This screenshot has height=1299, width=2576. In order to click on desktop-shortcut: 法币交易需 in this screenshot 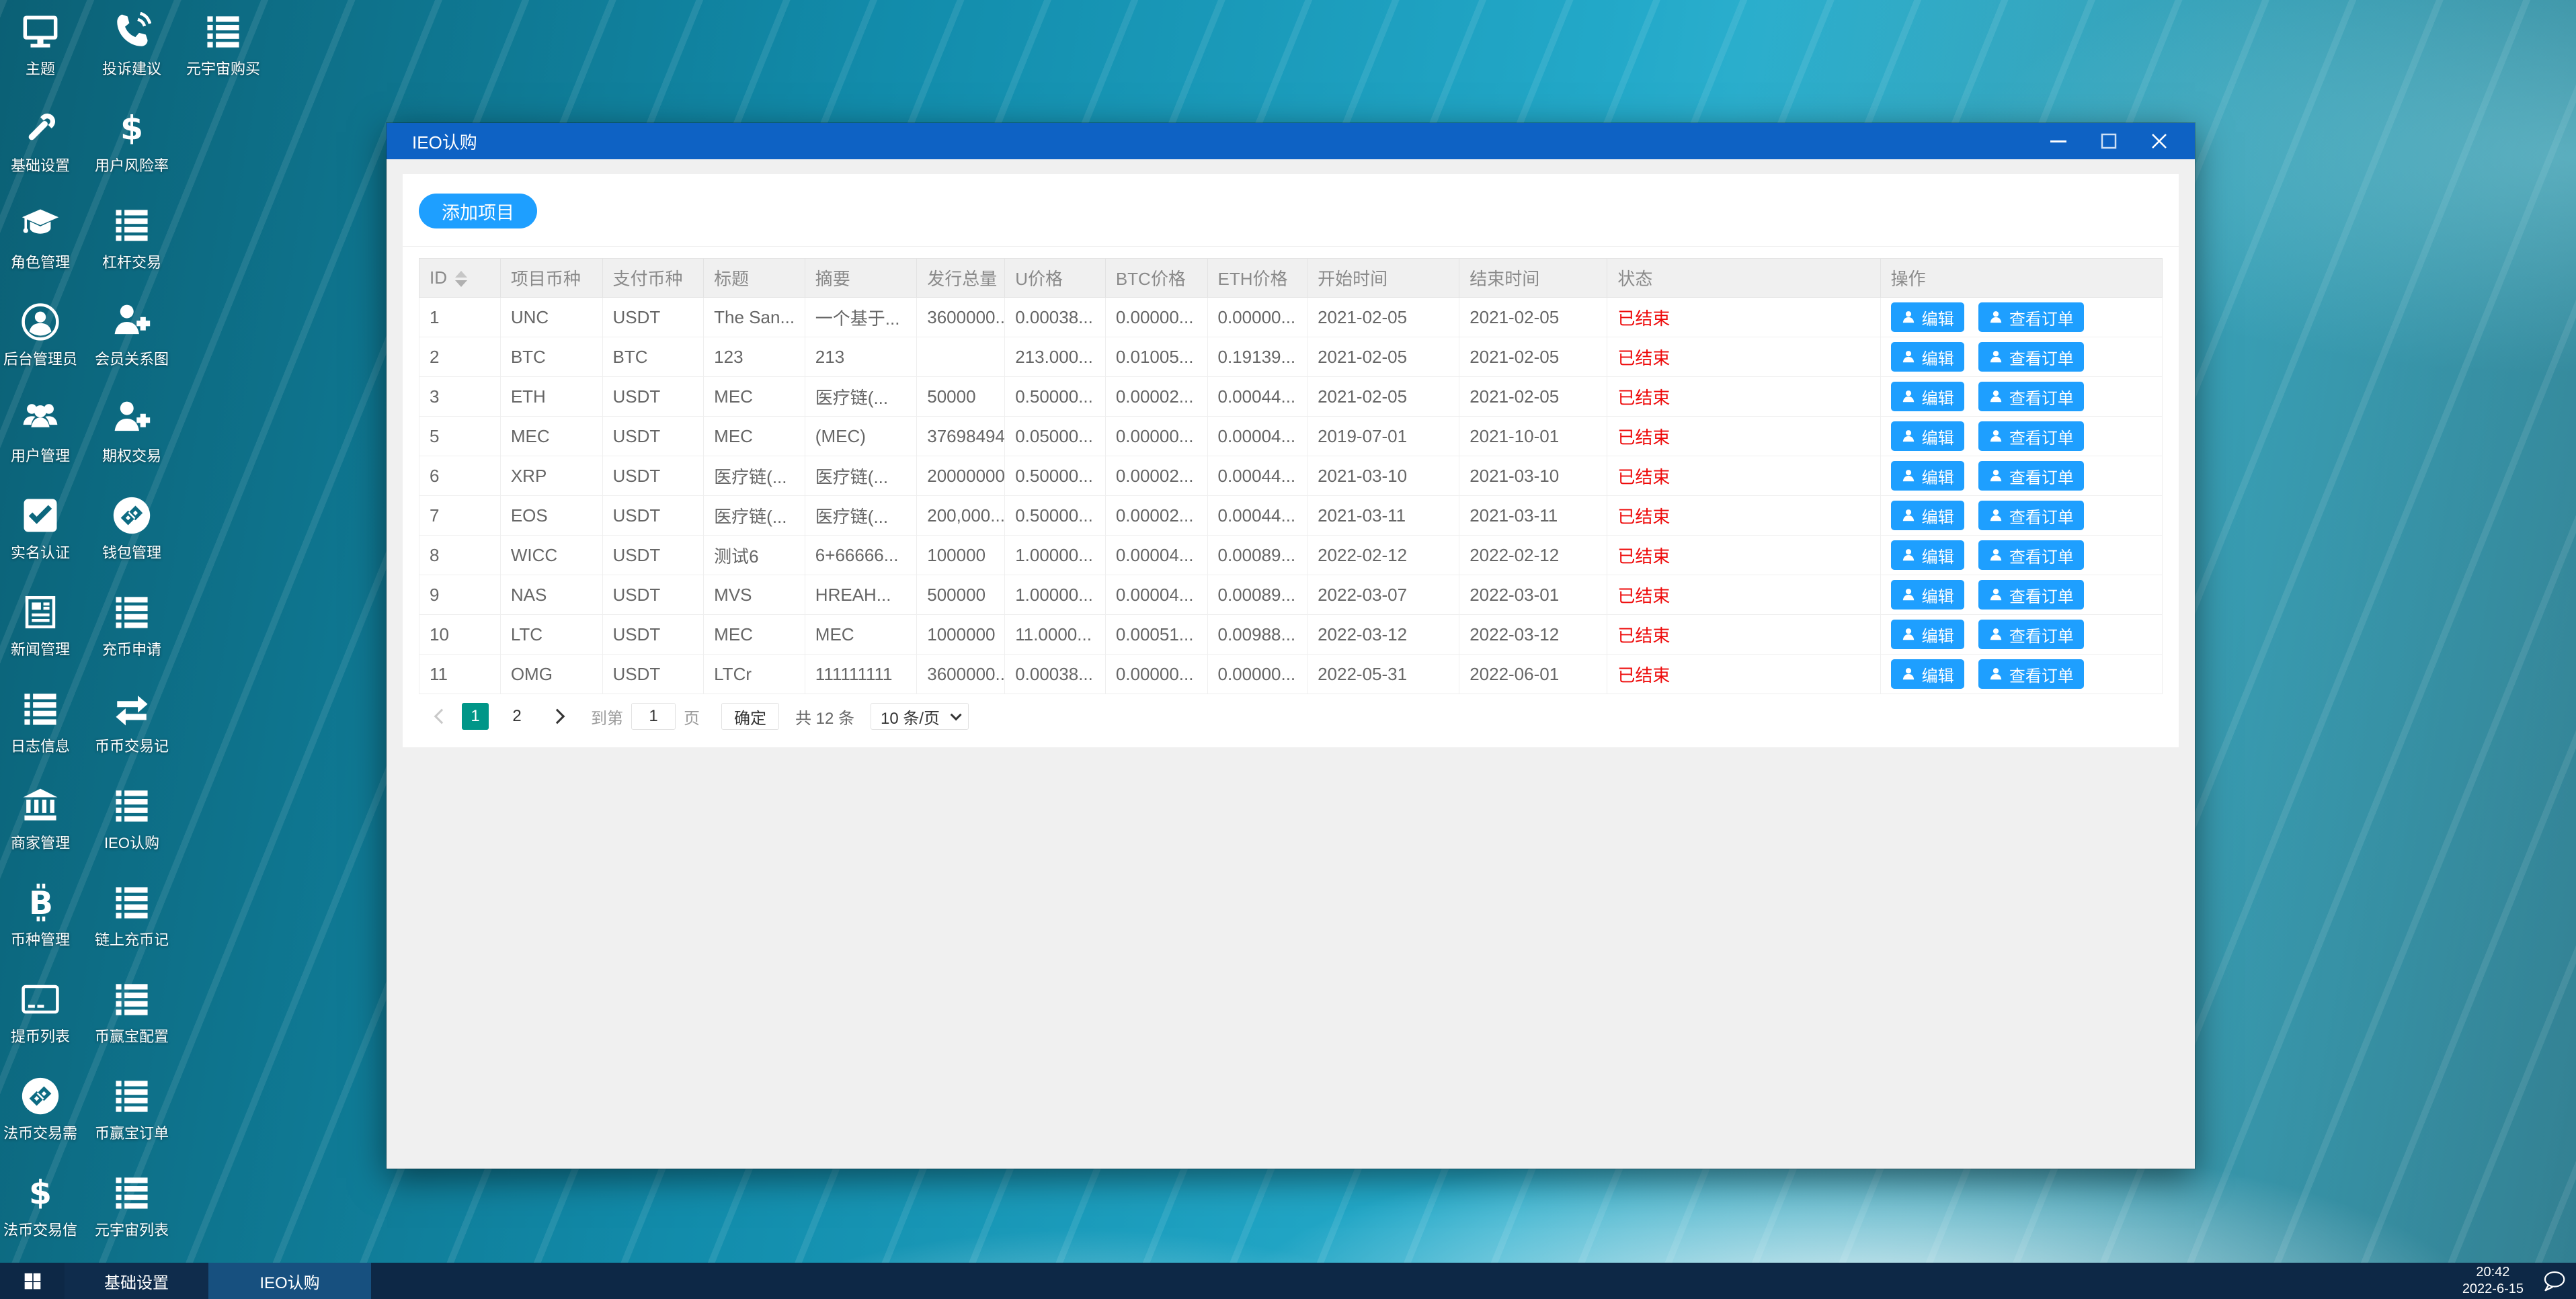, I will do `click(43, 1116)`.